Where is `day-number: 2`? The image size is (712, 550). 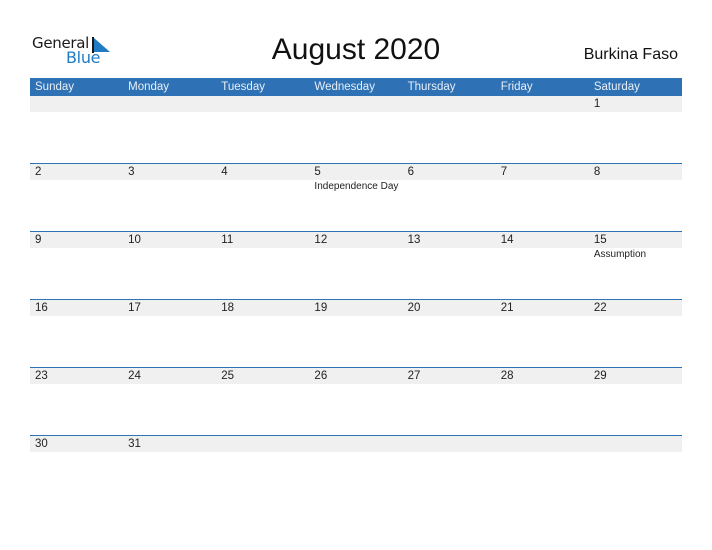 day-number: 2 is located at coordinates (38, 172).